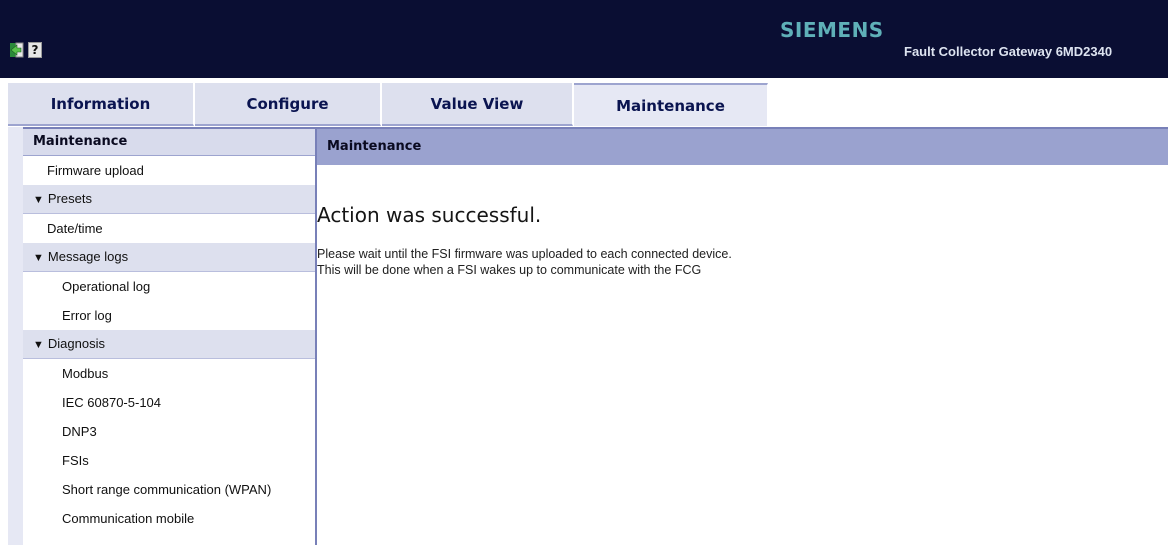 The image size is (1168, 545). What do you see at coordinates (169, 373) in the screenshot?
I see `sidebar-item-modbus: Modbus` at bounding box center [169, 373].